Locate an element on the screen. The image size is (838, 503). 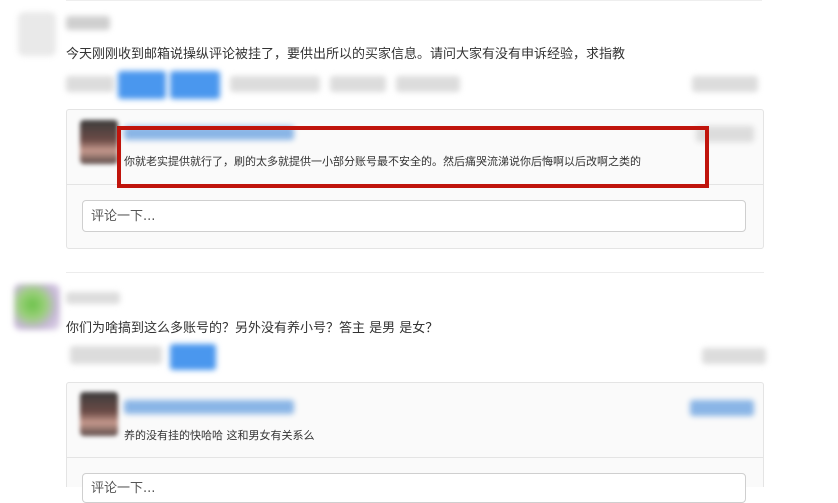
highlight-annotation-box is located at coordinates (413, 157).